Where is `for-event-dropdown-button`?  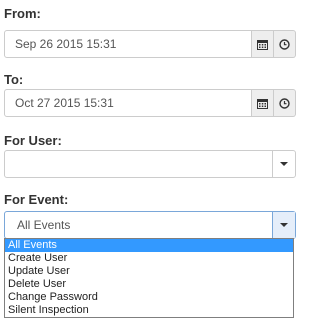
for-event-dropdown-button is located at coordinates (283, 225).